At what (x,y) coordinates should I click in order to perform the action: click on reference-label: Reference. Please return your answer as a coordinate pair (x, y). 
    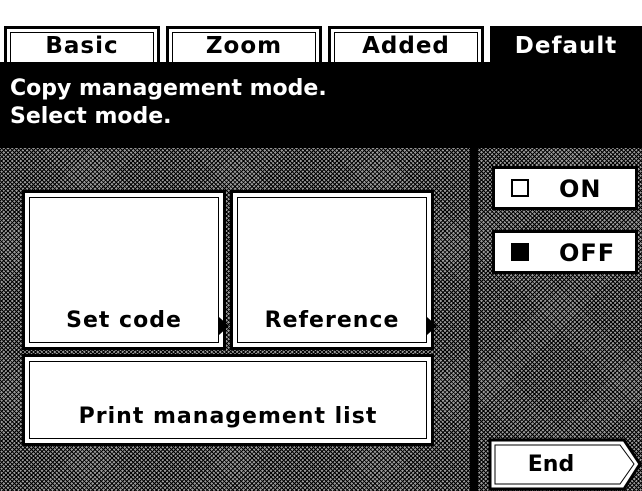
    Looking at the image, I should click on (332, 320).